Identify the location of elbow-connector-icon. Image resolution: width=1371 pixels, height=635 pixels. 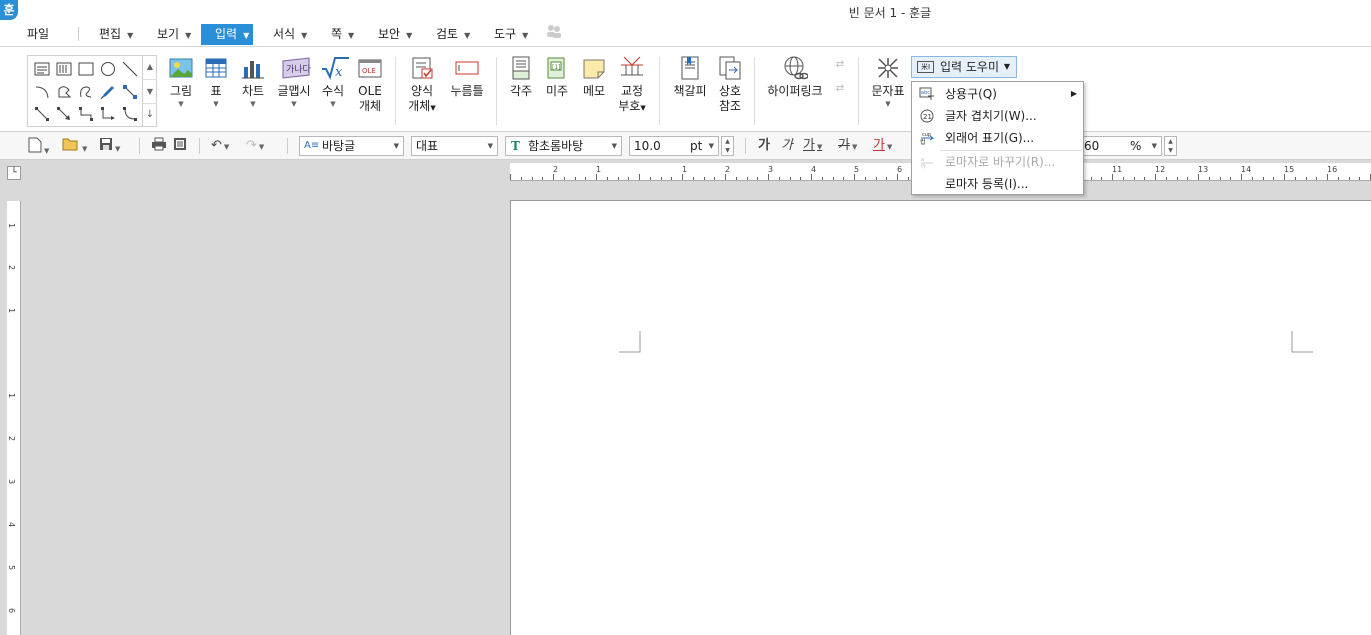
(86, 114).